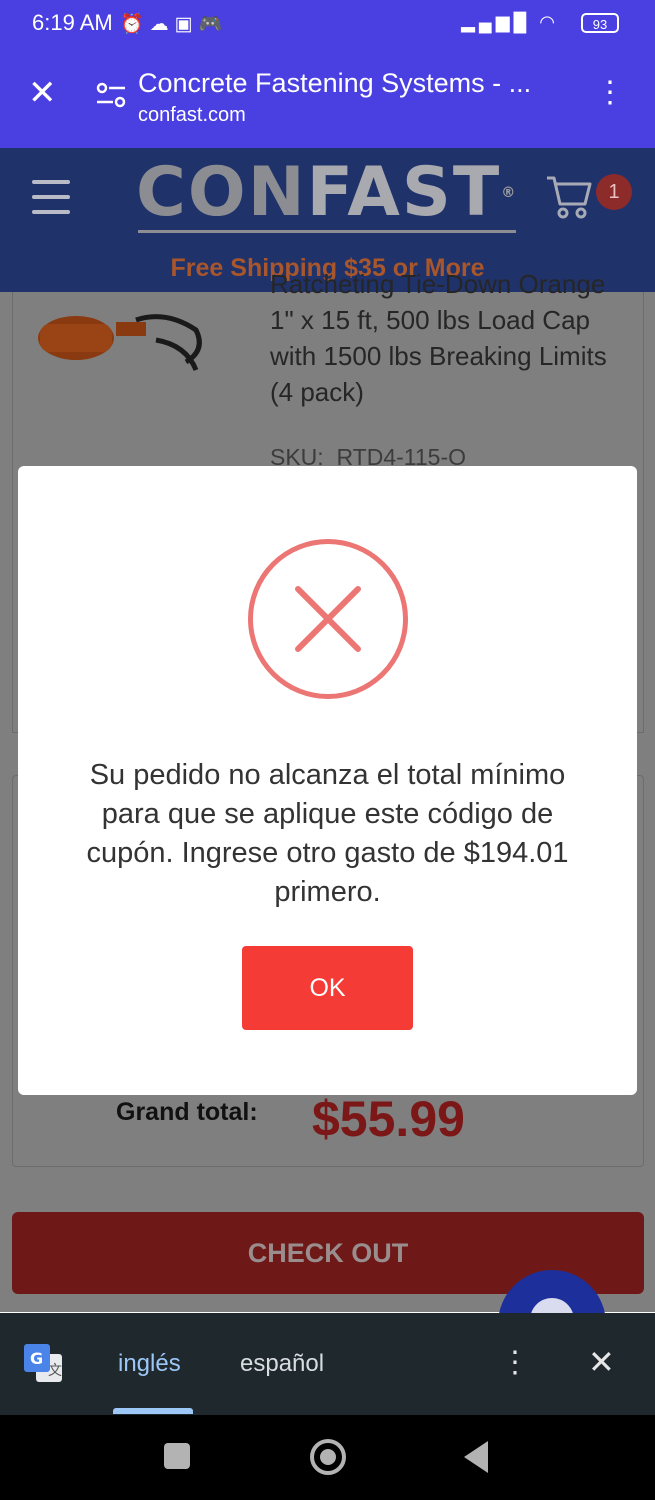 This screenshot has width=655, height=1500. I want to click on signal-wifi-icon: ▂▄▆█ ◠, so click(510, 22).